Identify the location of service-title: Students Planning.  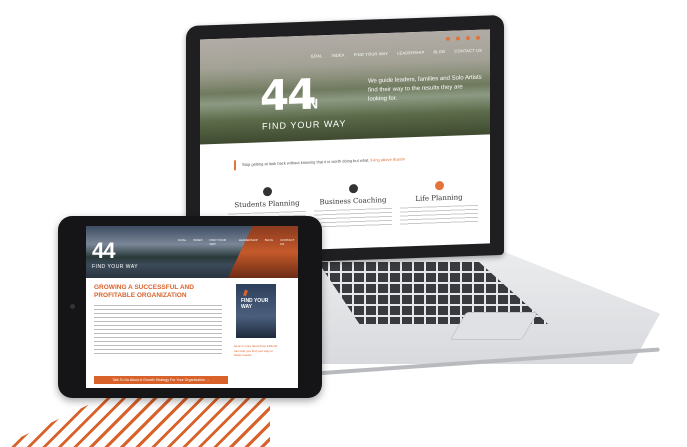
(267, 204).